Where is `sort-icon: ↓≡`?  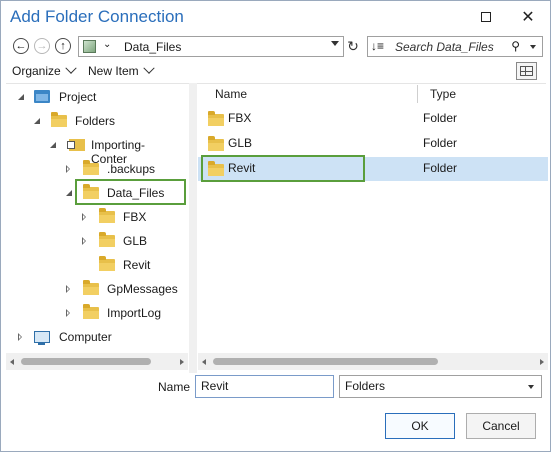
sort-icon: ↓≡ is located at coordinates (377, 46).